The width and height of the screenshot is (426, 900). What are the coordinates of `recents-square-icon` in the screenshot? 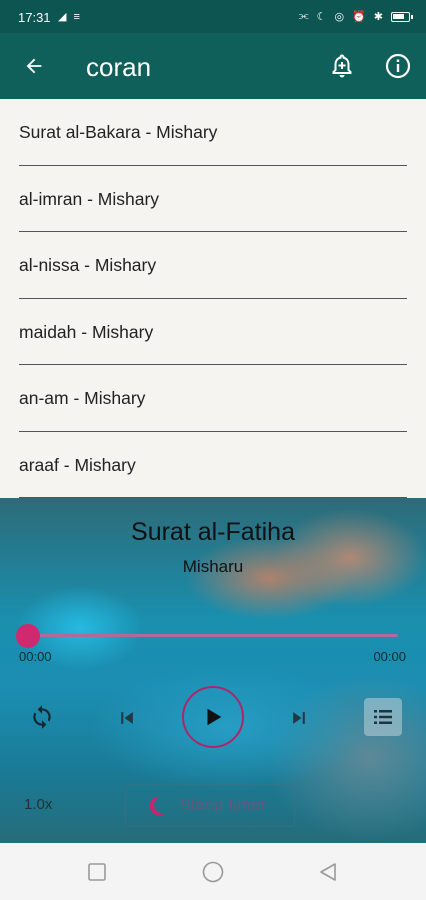 It's located at (97, 872).